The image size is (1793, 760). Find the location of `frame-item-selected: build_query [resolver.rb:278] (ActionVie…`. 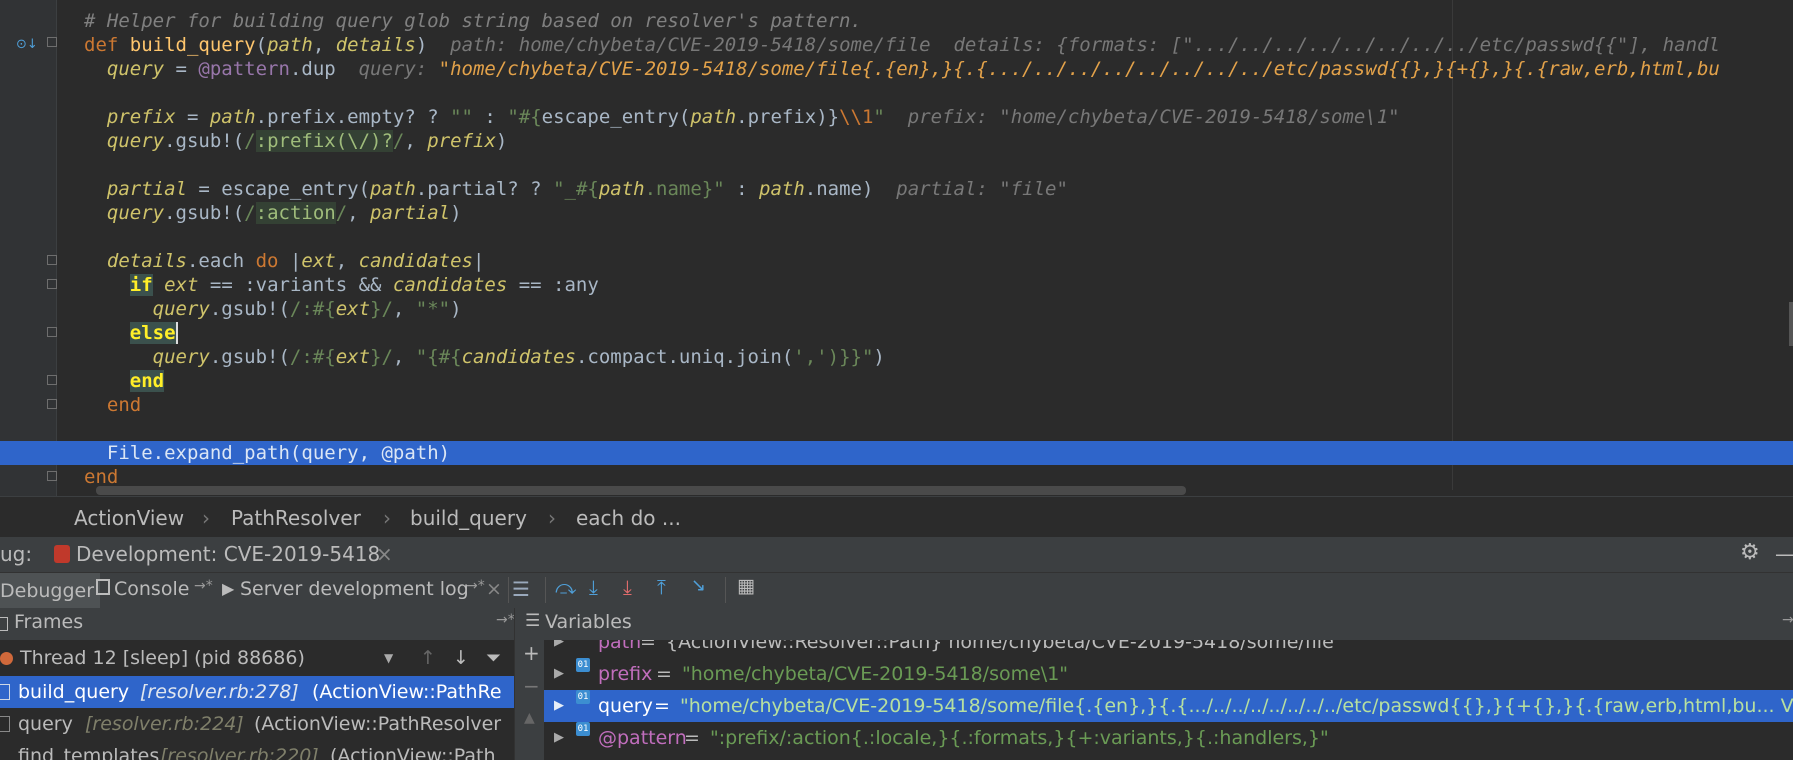

frame-item-selected: build_query [resolver.rb:278] (ActionVie… is located at coordinates (257, 692).